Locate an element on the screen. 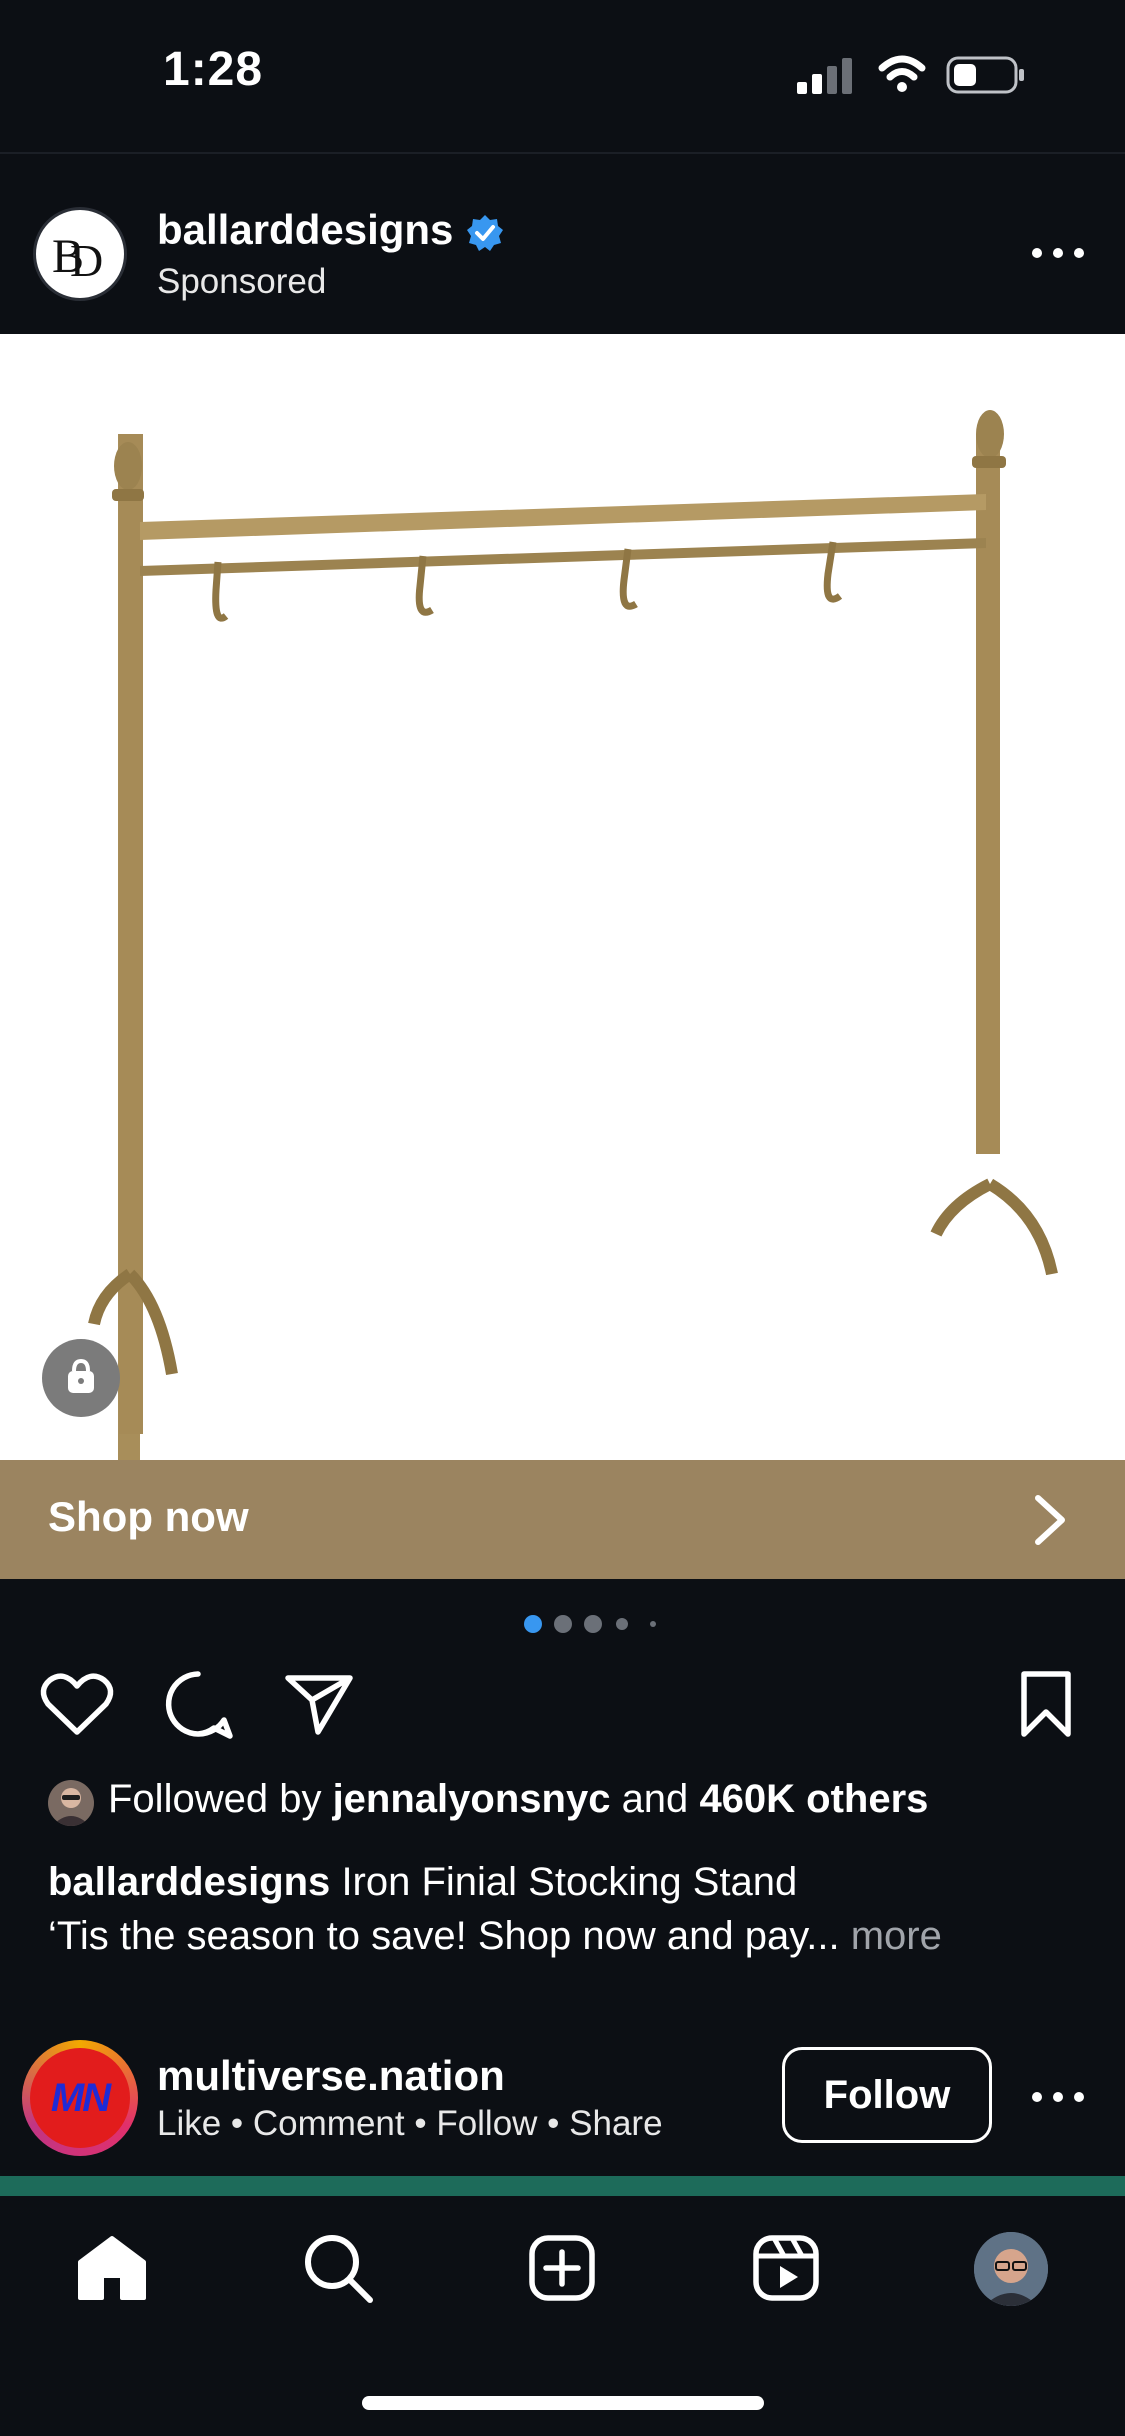  followed-by-user: jennalyonsnyc is located at coordinates (472, 1799).